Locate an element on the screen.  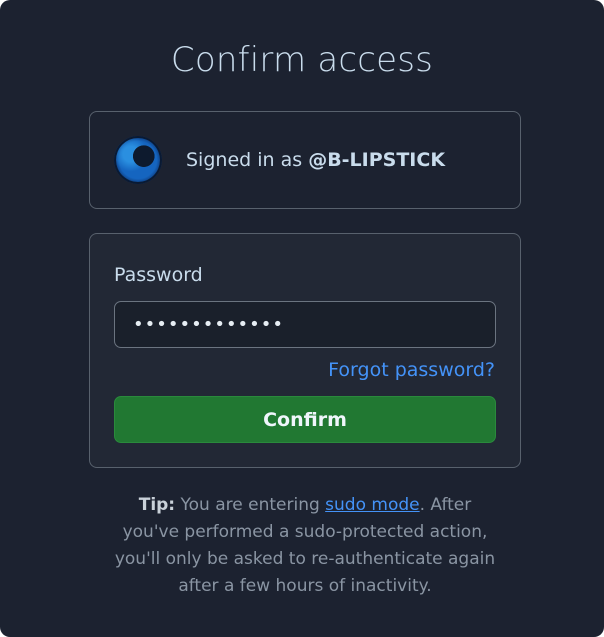
password-input is located at coordinates (305, 324).